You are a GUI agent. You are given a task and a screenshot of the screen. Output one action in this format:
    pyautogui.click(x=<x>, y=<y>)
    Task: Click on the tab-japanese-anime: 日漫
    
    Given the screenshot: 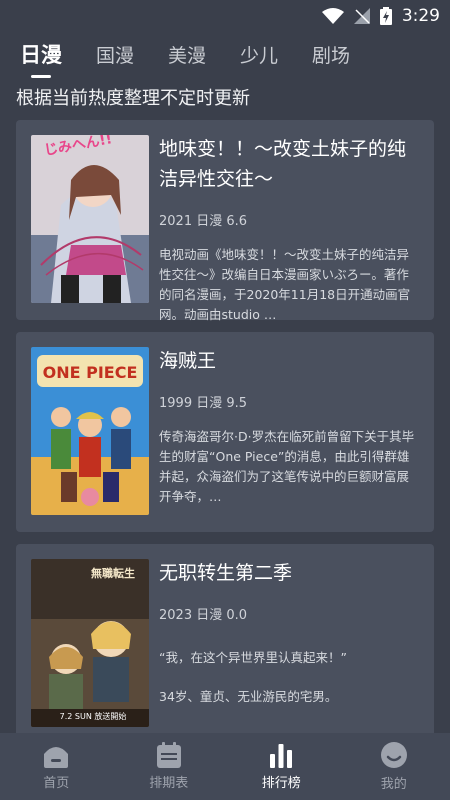 What is the action you would take?
    pyautogui.click(x=41, y=54)
    